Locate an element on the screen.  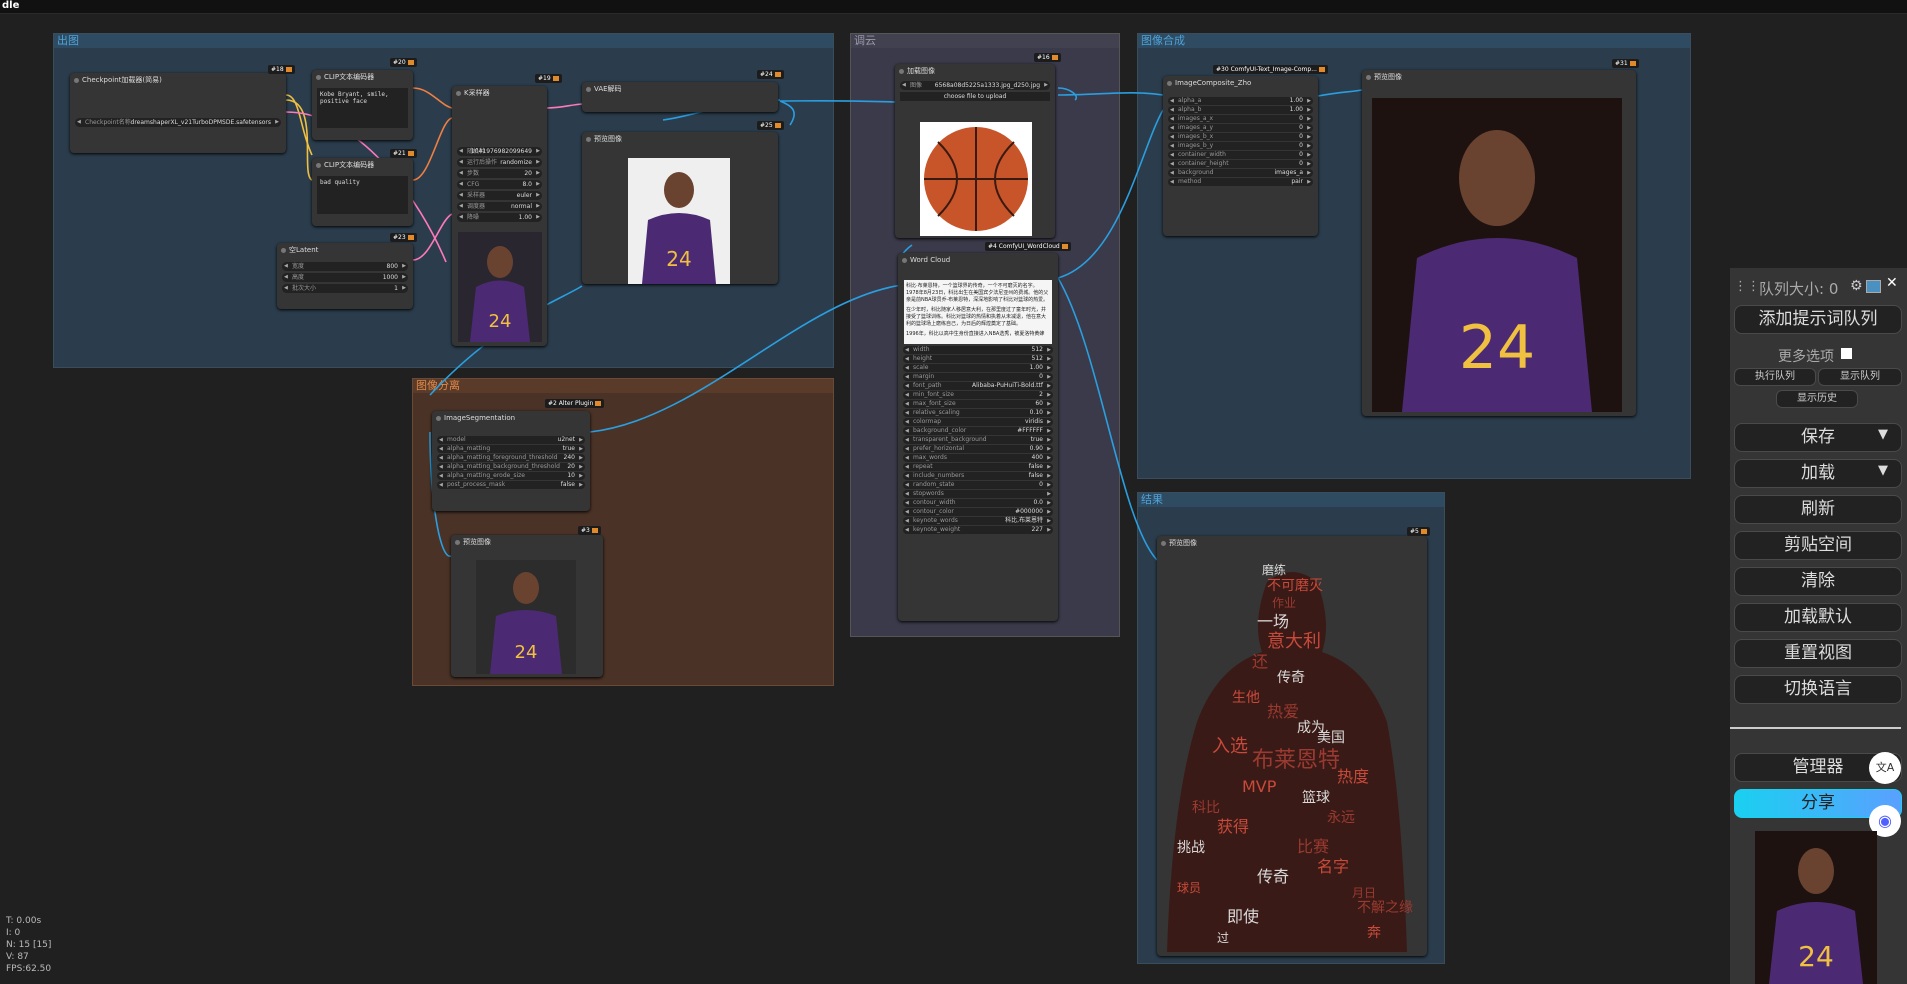
widget-alphamattingerodesize: alpha_matting_erode_size 10 is located at coordinates (511, 476).